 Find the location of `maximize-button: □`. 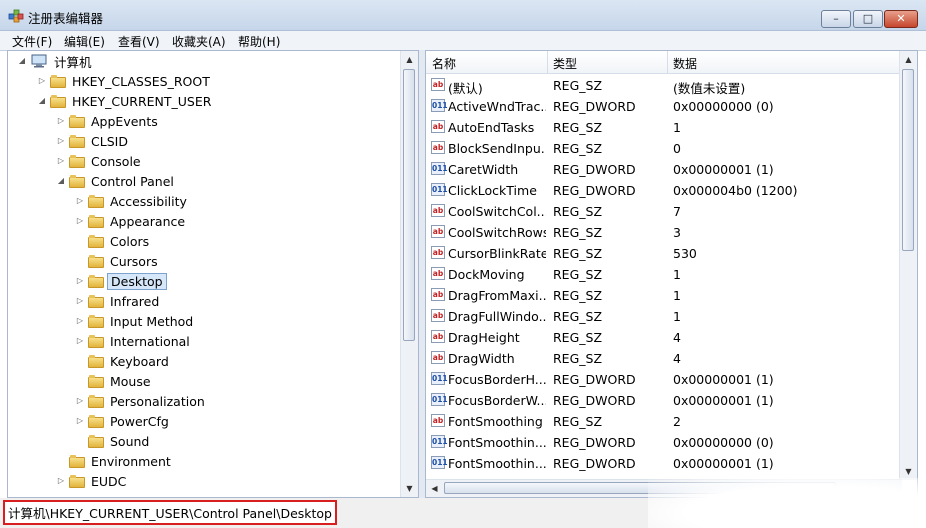

maximize-button: □ is located at coordinates (868, 19).